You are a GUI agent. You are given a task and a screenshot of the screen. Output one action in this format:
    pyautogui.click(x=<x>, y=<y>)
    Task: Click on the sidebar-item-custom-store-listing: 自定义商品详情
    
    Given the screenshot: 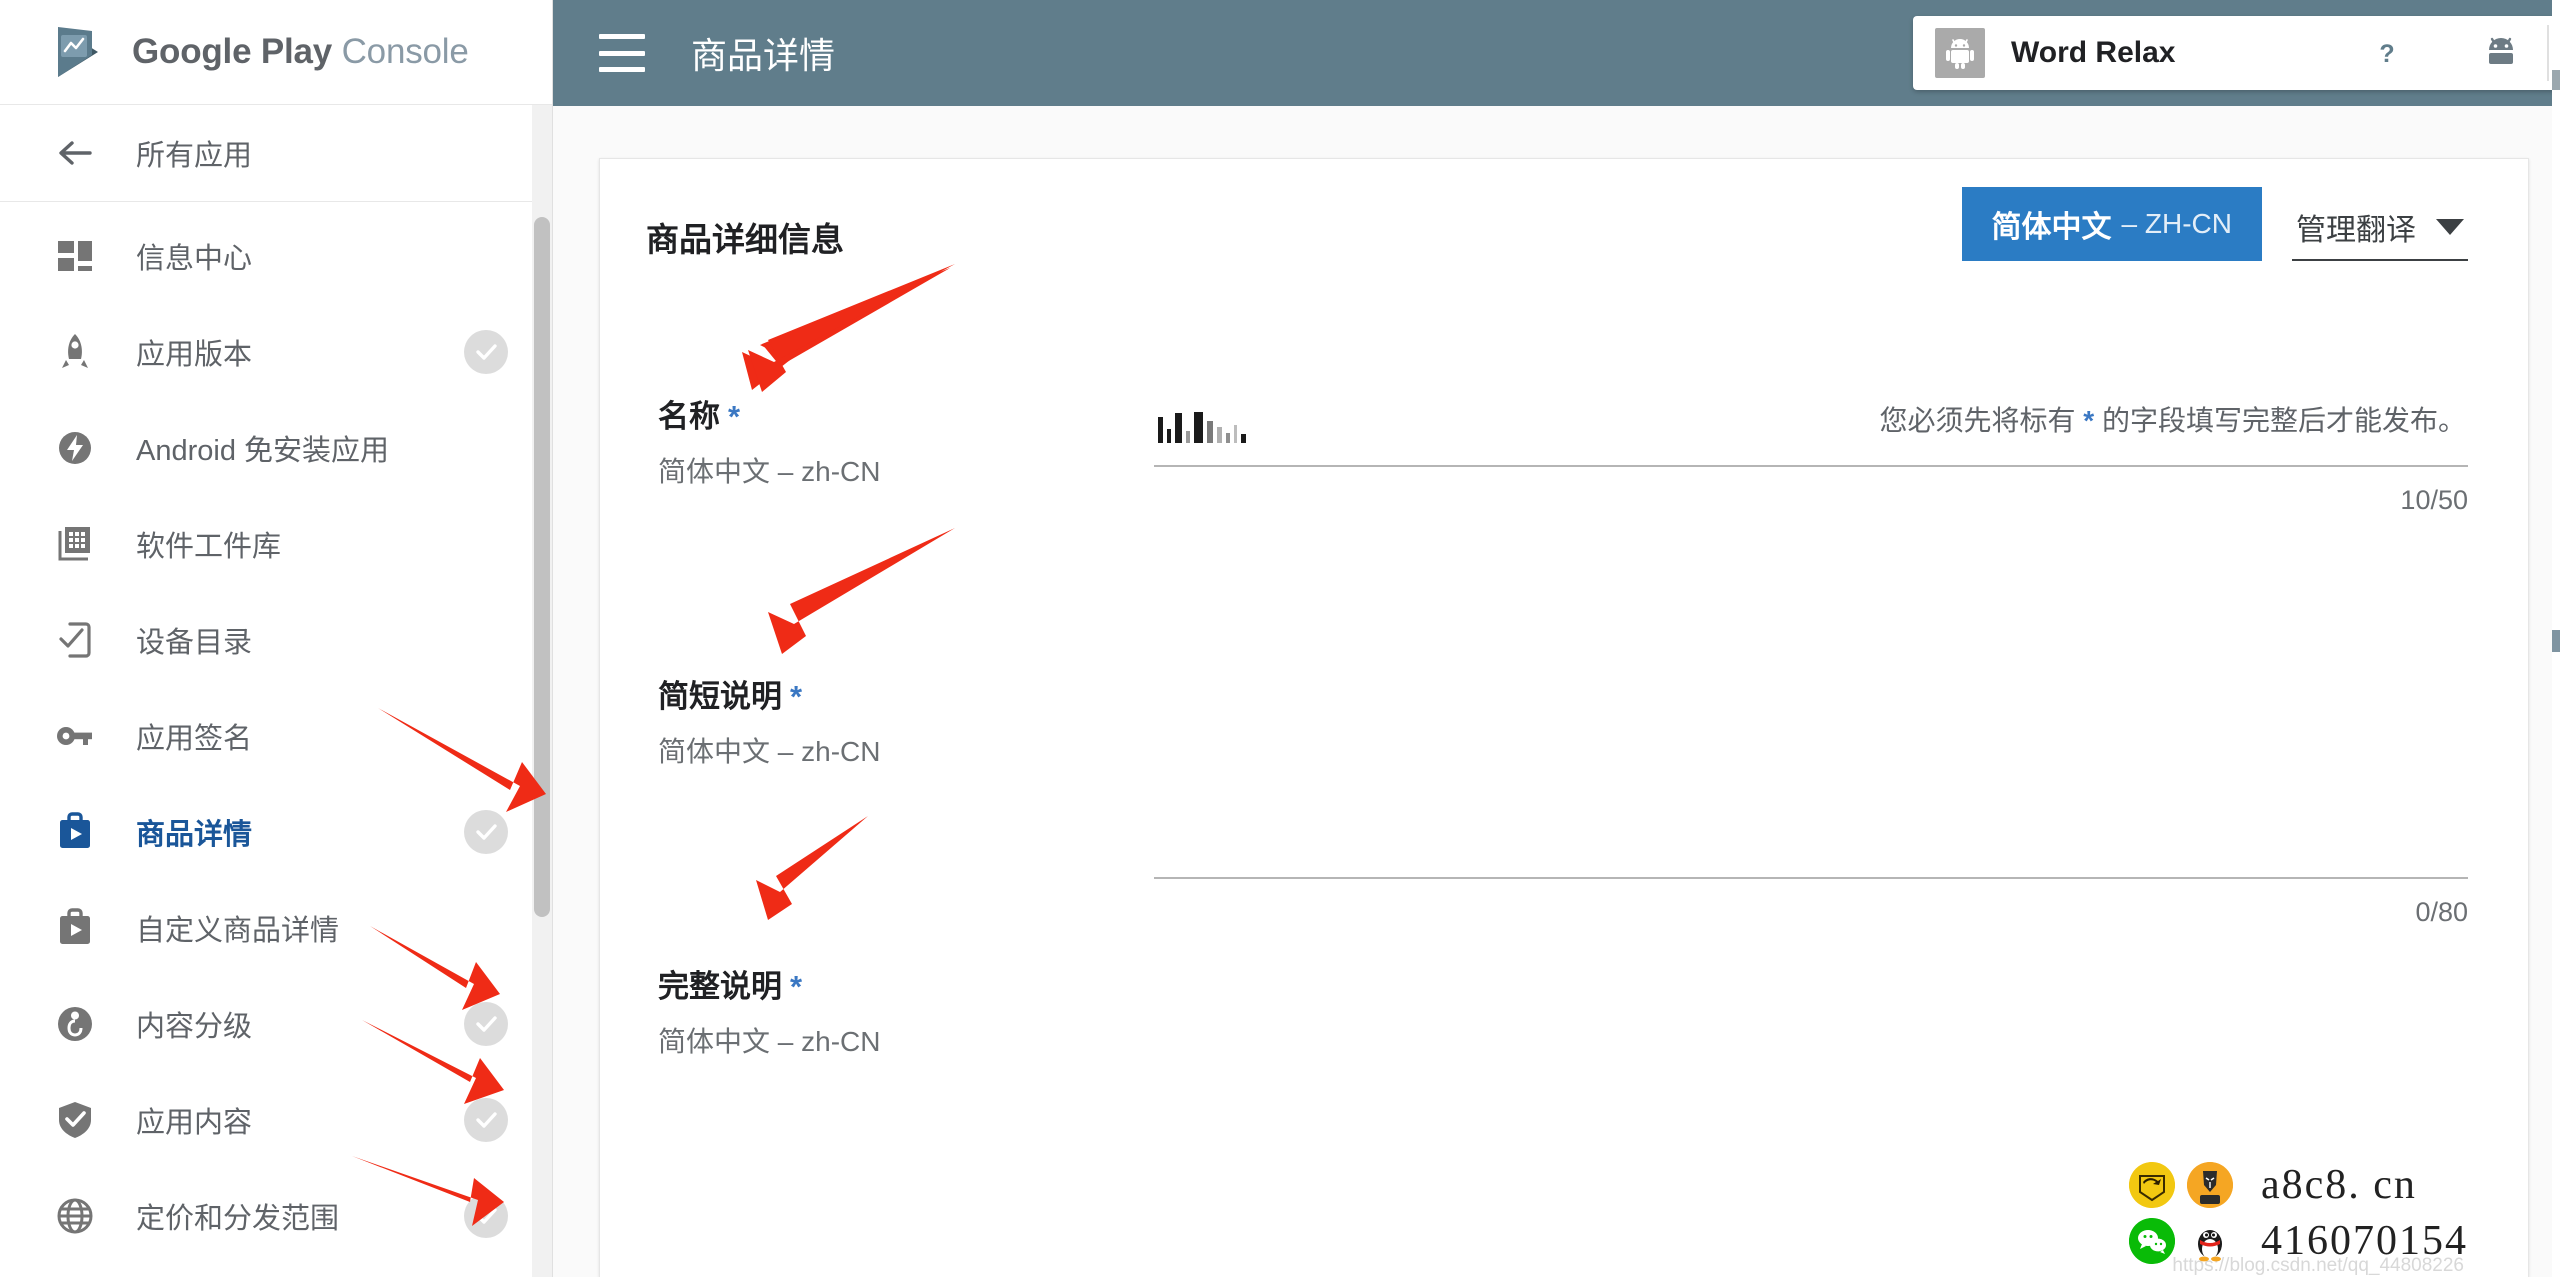 What is the action you would take?
    pyautogui.click(x=276, y=928)
    